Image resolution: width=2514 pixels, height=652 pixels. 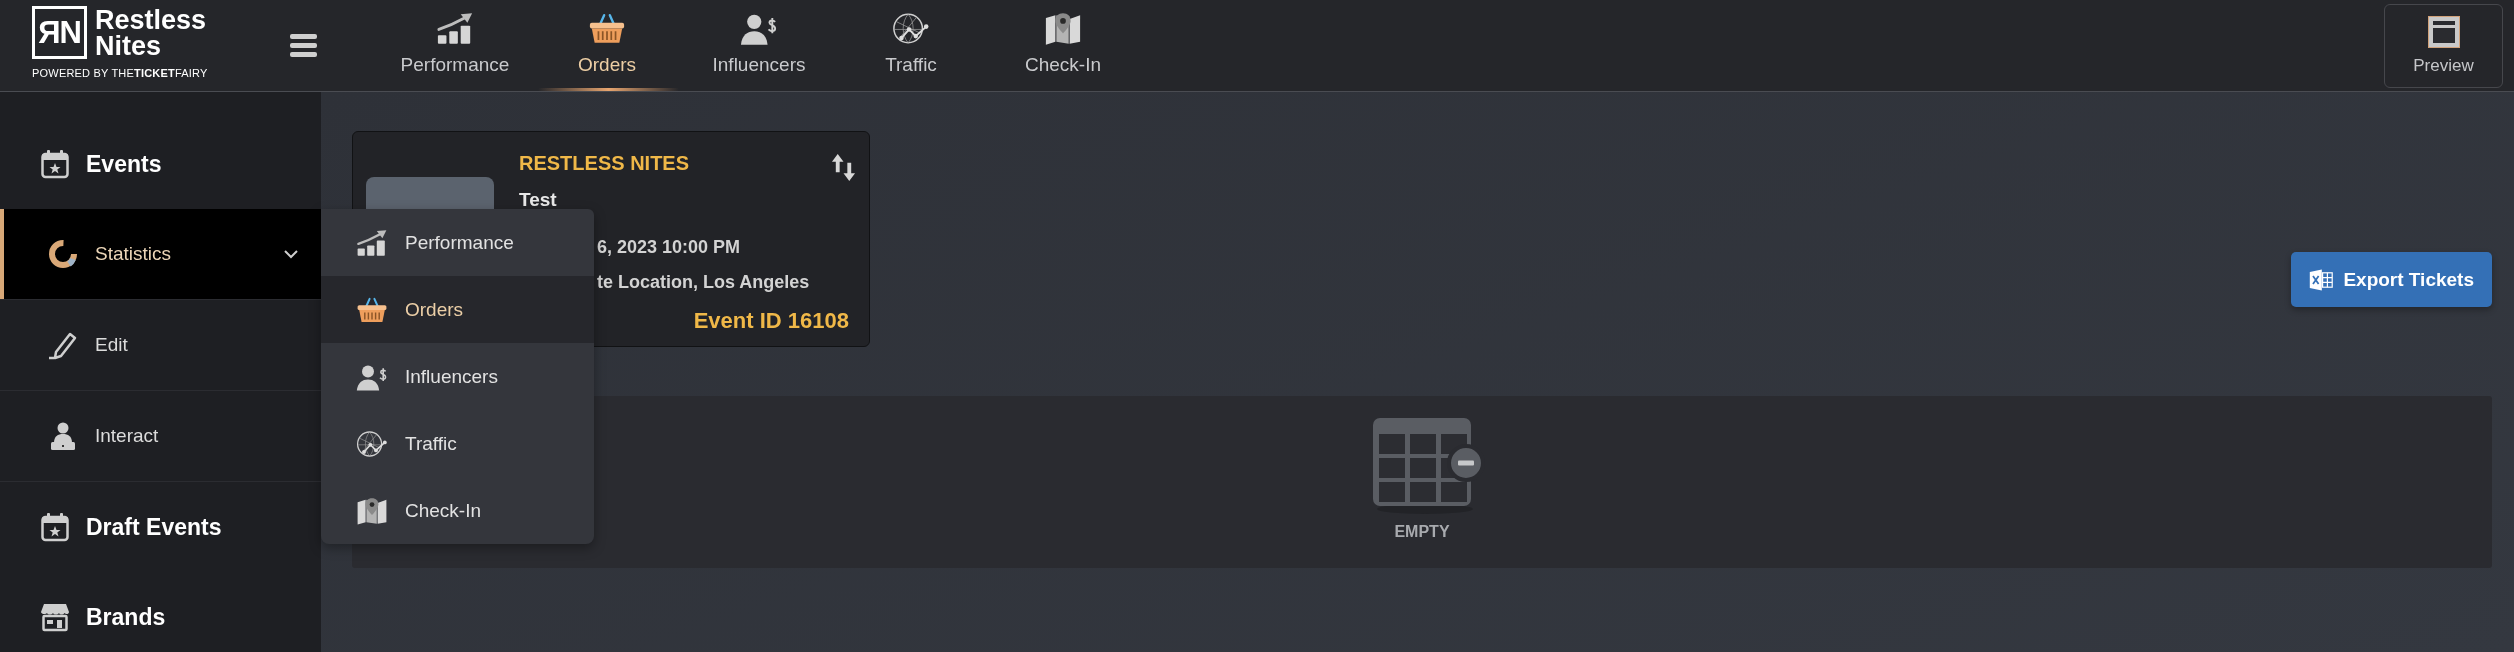 What do you see at coordinates (1422, 532) in the screenshot?
I see `empty-label: EMPTY` at bounding box center [1422, 532].